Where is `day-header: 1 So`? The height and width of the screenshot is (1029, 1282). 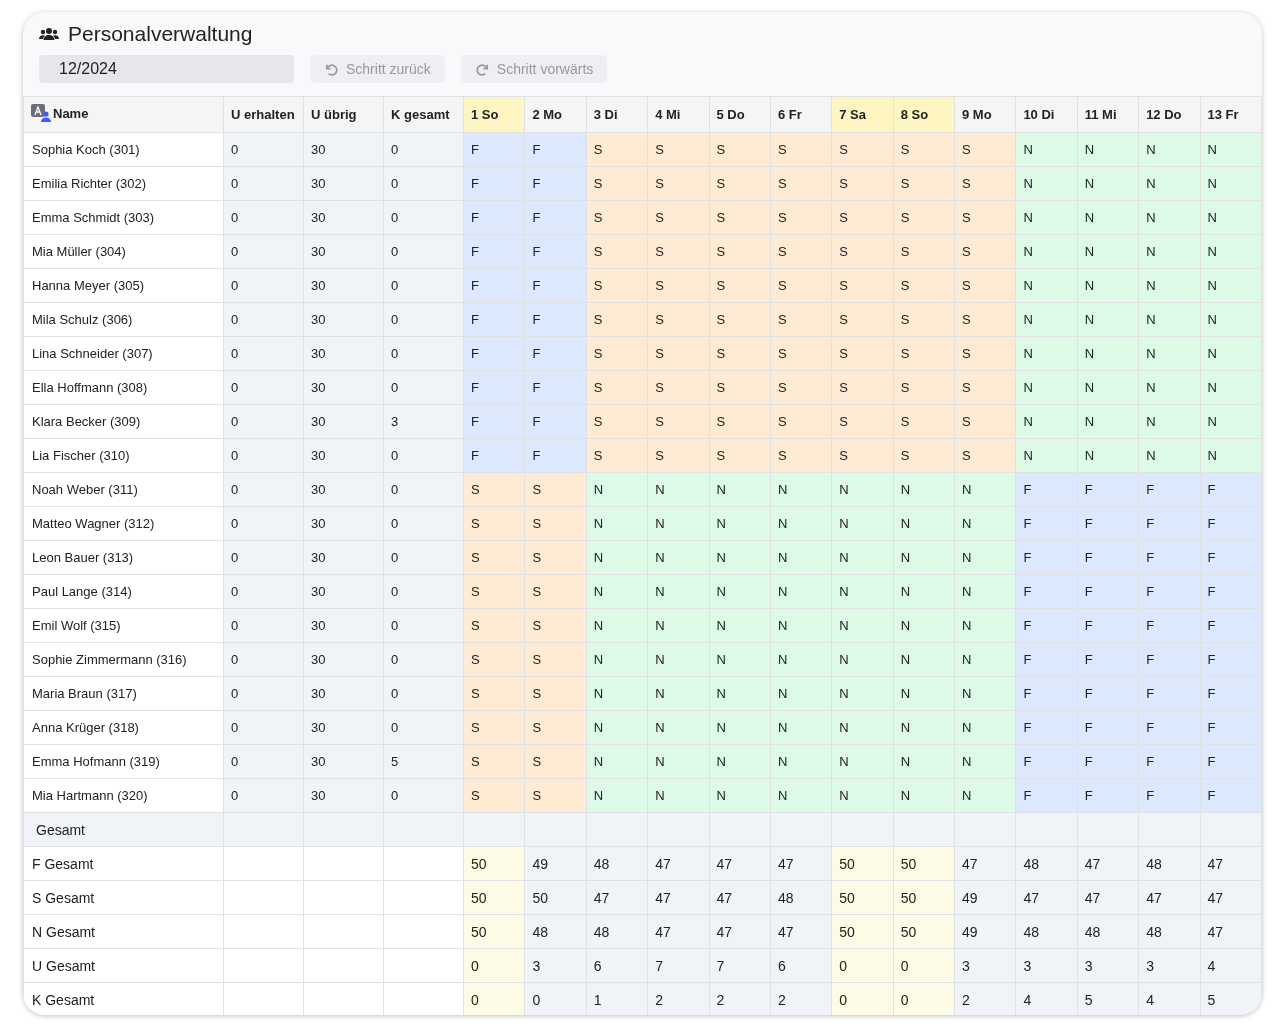 day-header: 1 So is located at coordinates (494, 114).